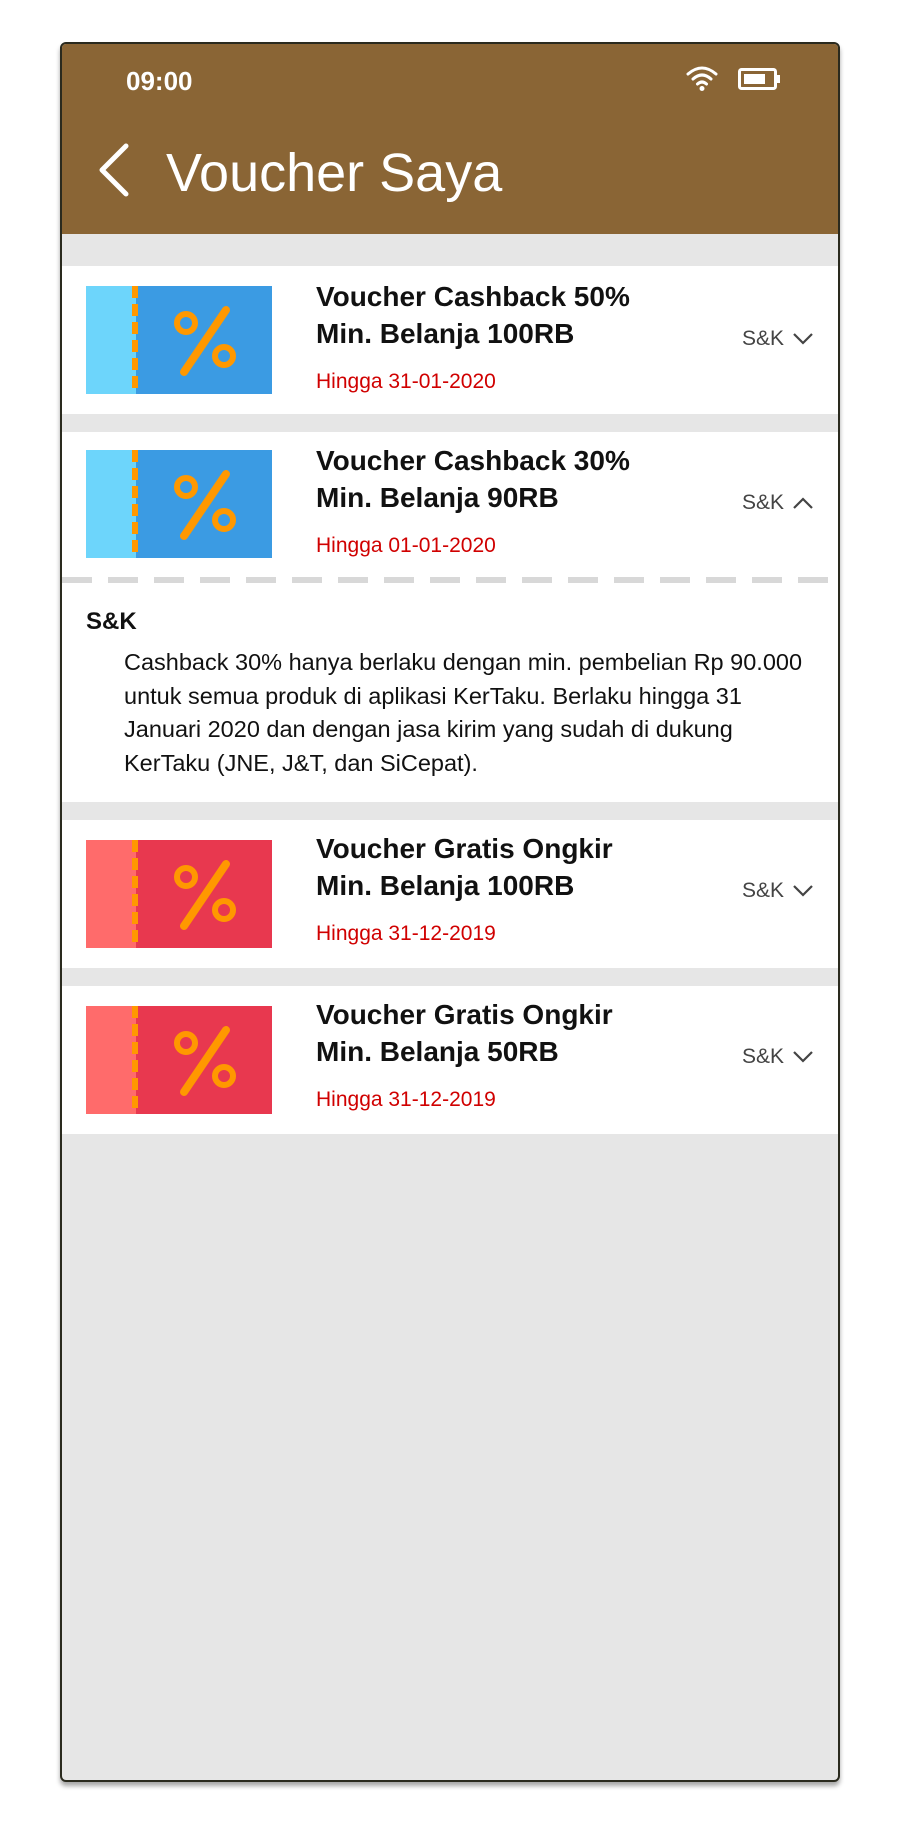 The height and width of the screenshot is (1825, 898). What do you see at coordinates (334, 173) in the screenshot?
I see `page-title: Voucher Saya` at bounding box center [334, 173].